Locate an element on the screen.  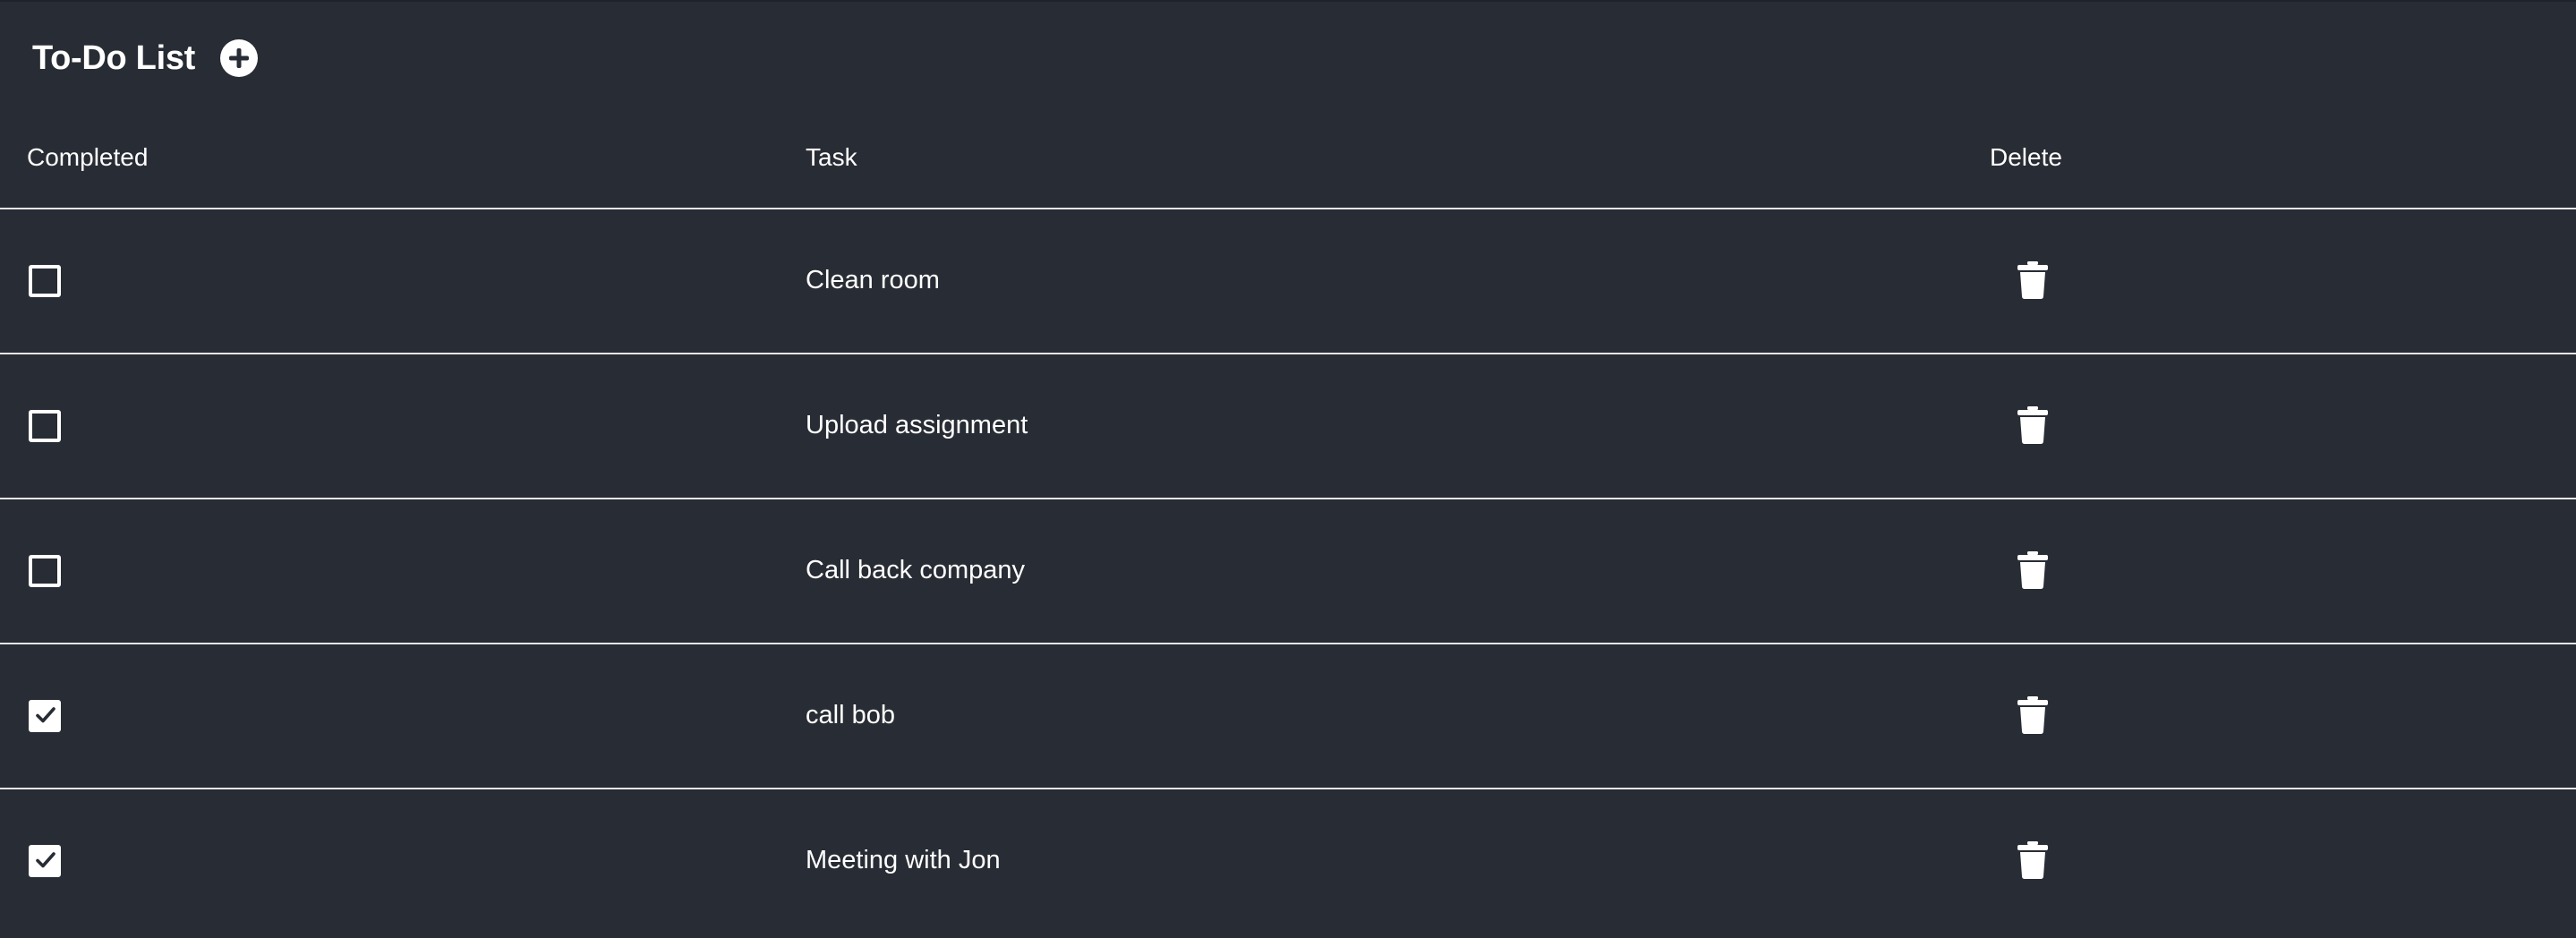
task-text: Upload assignment is located at coordinates (917, 425).